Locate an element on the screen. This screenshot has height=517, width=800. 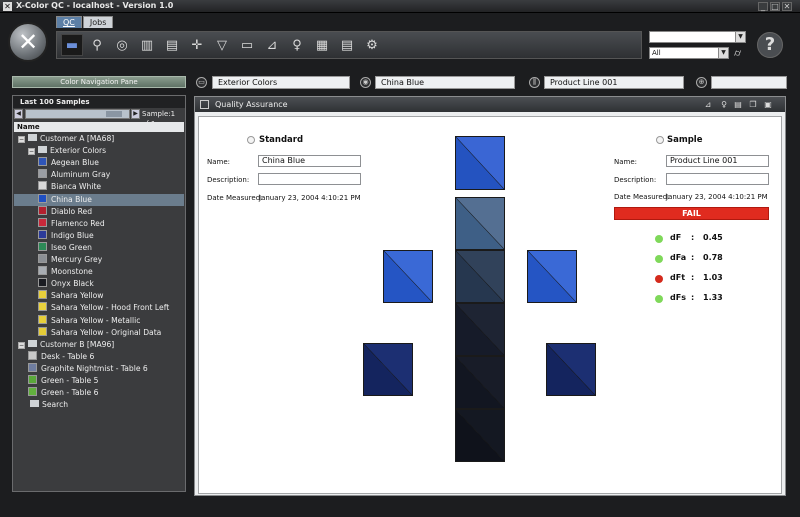
tree-item: Aegean Blue is located at coordinates (99, 163).